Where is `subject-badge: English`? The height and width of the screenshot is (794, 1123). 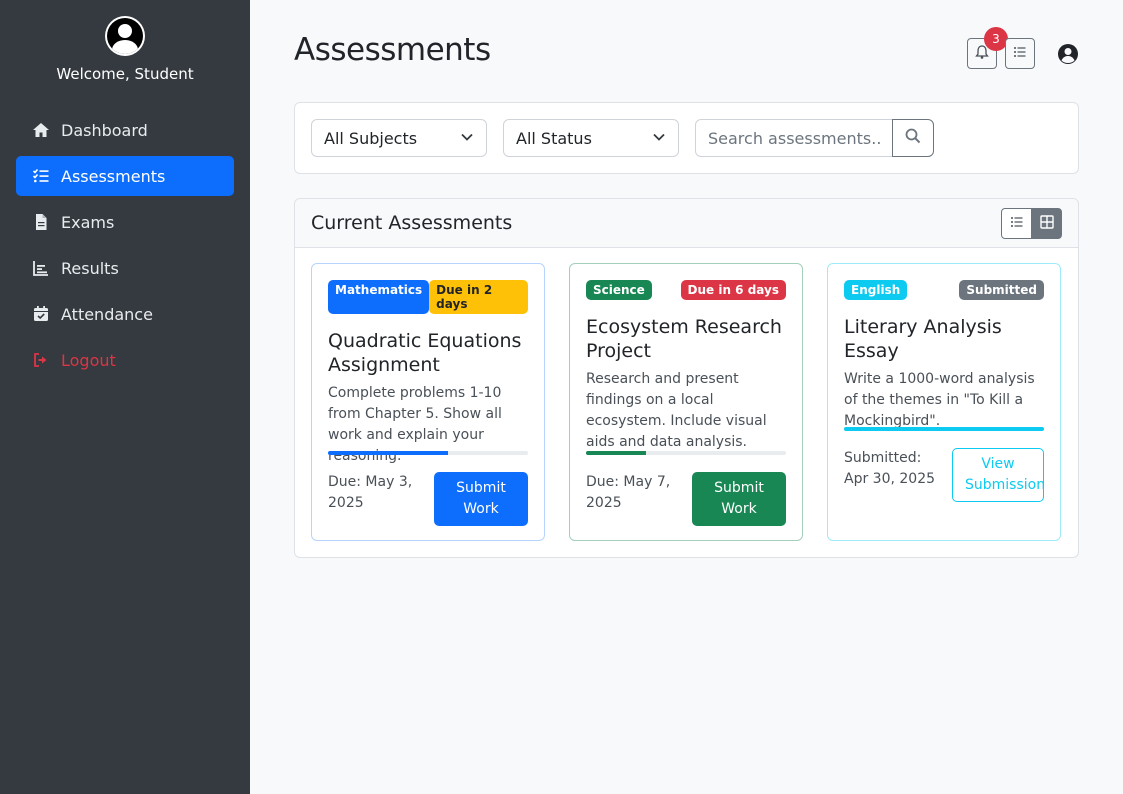 subject-badge: English is located at coordinates (876, 290).